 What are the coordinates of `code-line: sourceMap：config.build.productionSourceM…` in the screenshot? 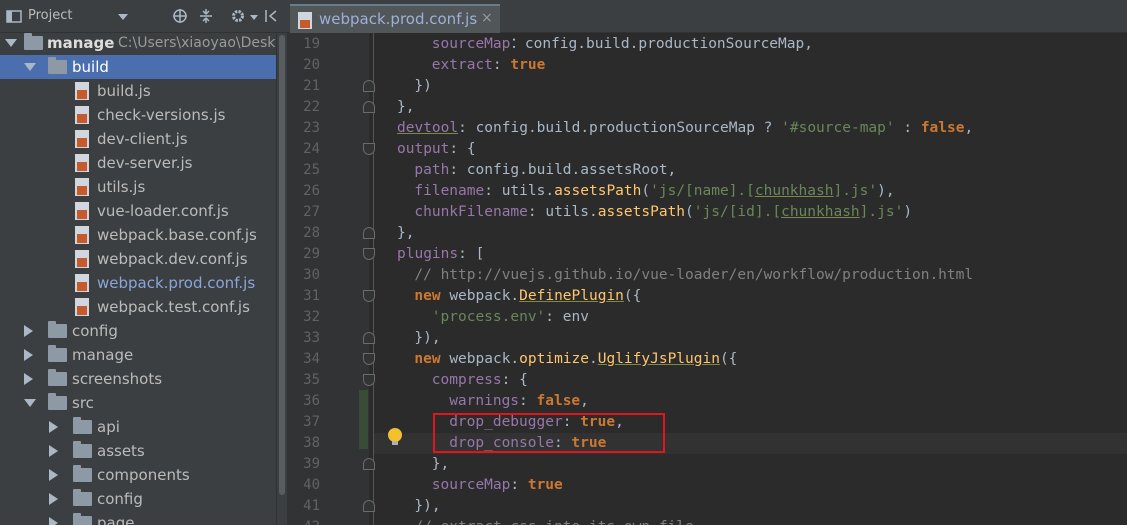 It's located at (622, 44).